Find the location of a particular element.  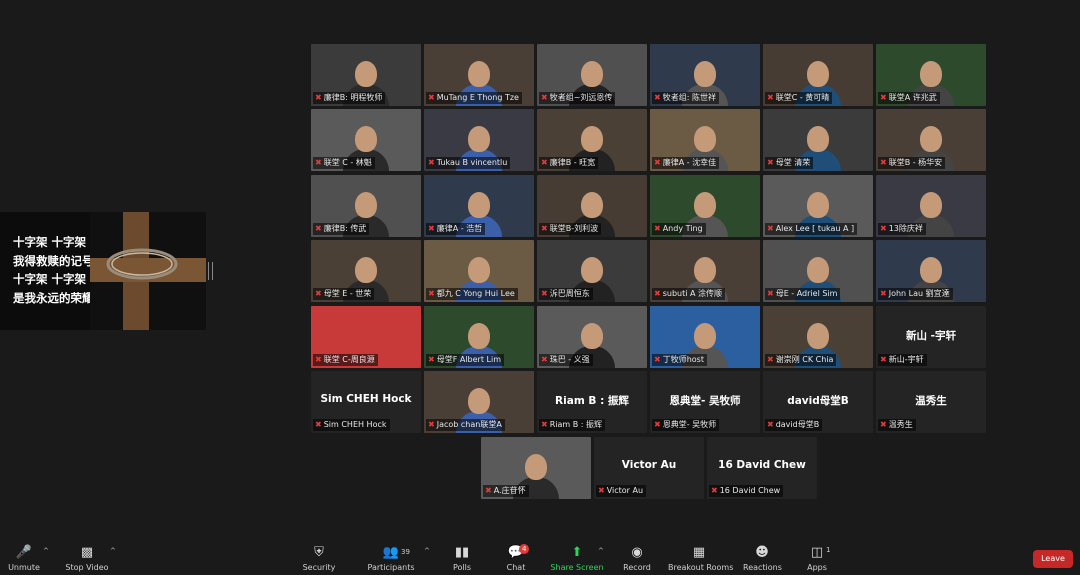

participant-tile: ✖ 廉律A - 浩哲 is located at coordinates (479, 206).